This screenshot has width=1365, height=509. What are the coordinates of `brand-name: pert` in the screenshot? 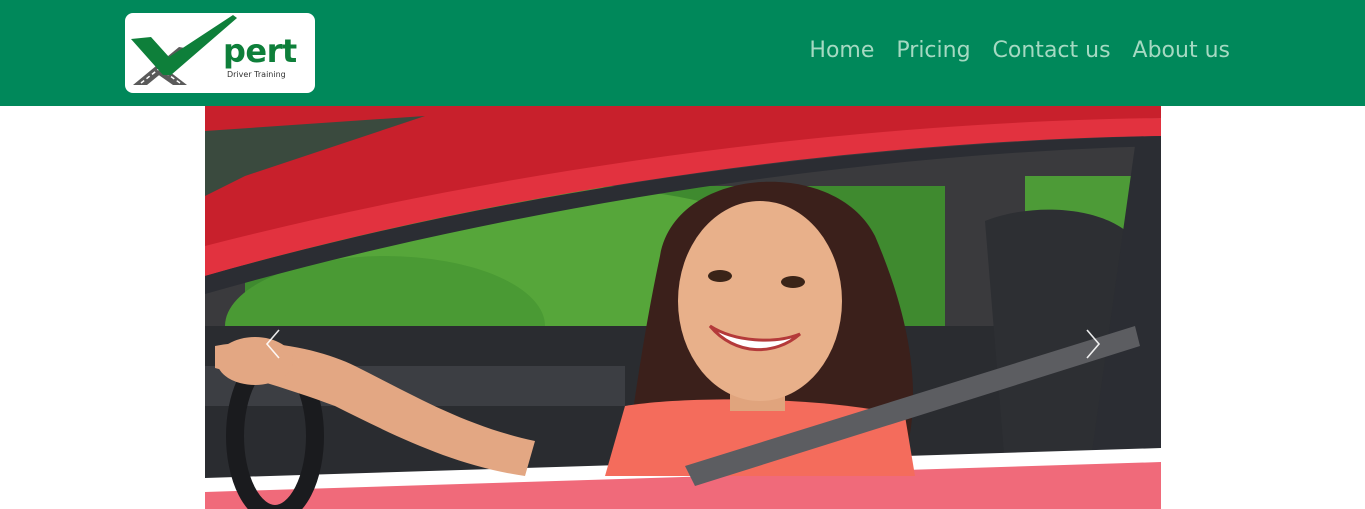 It's located at (260, 51).